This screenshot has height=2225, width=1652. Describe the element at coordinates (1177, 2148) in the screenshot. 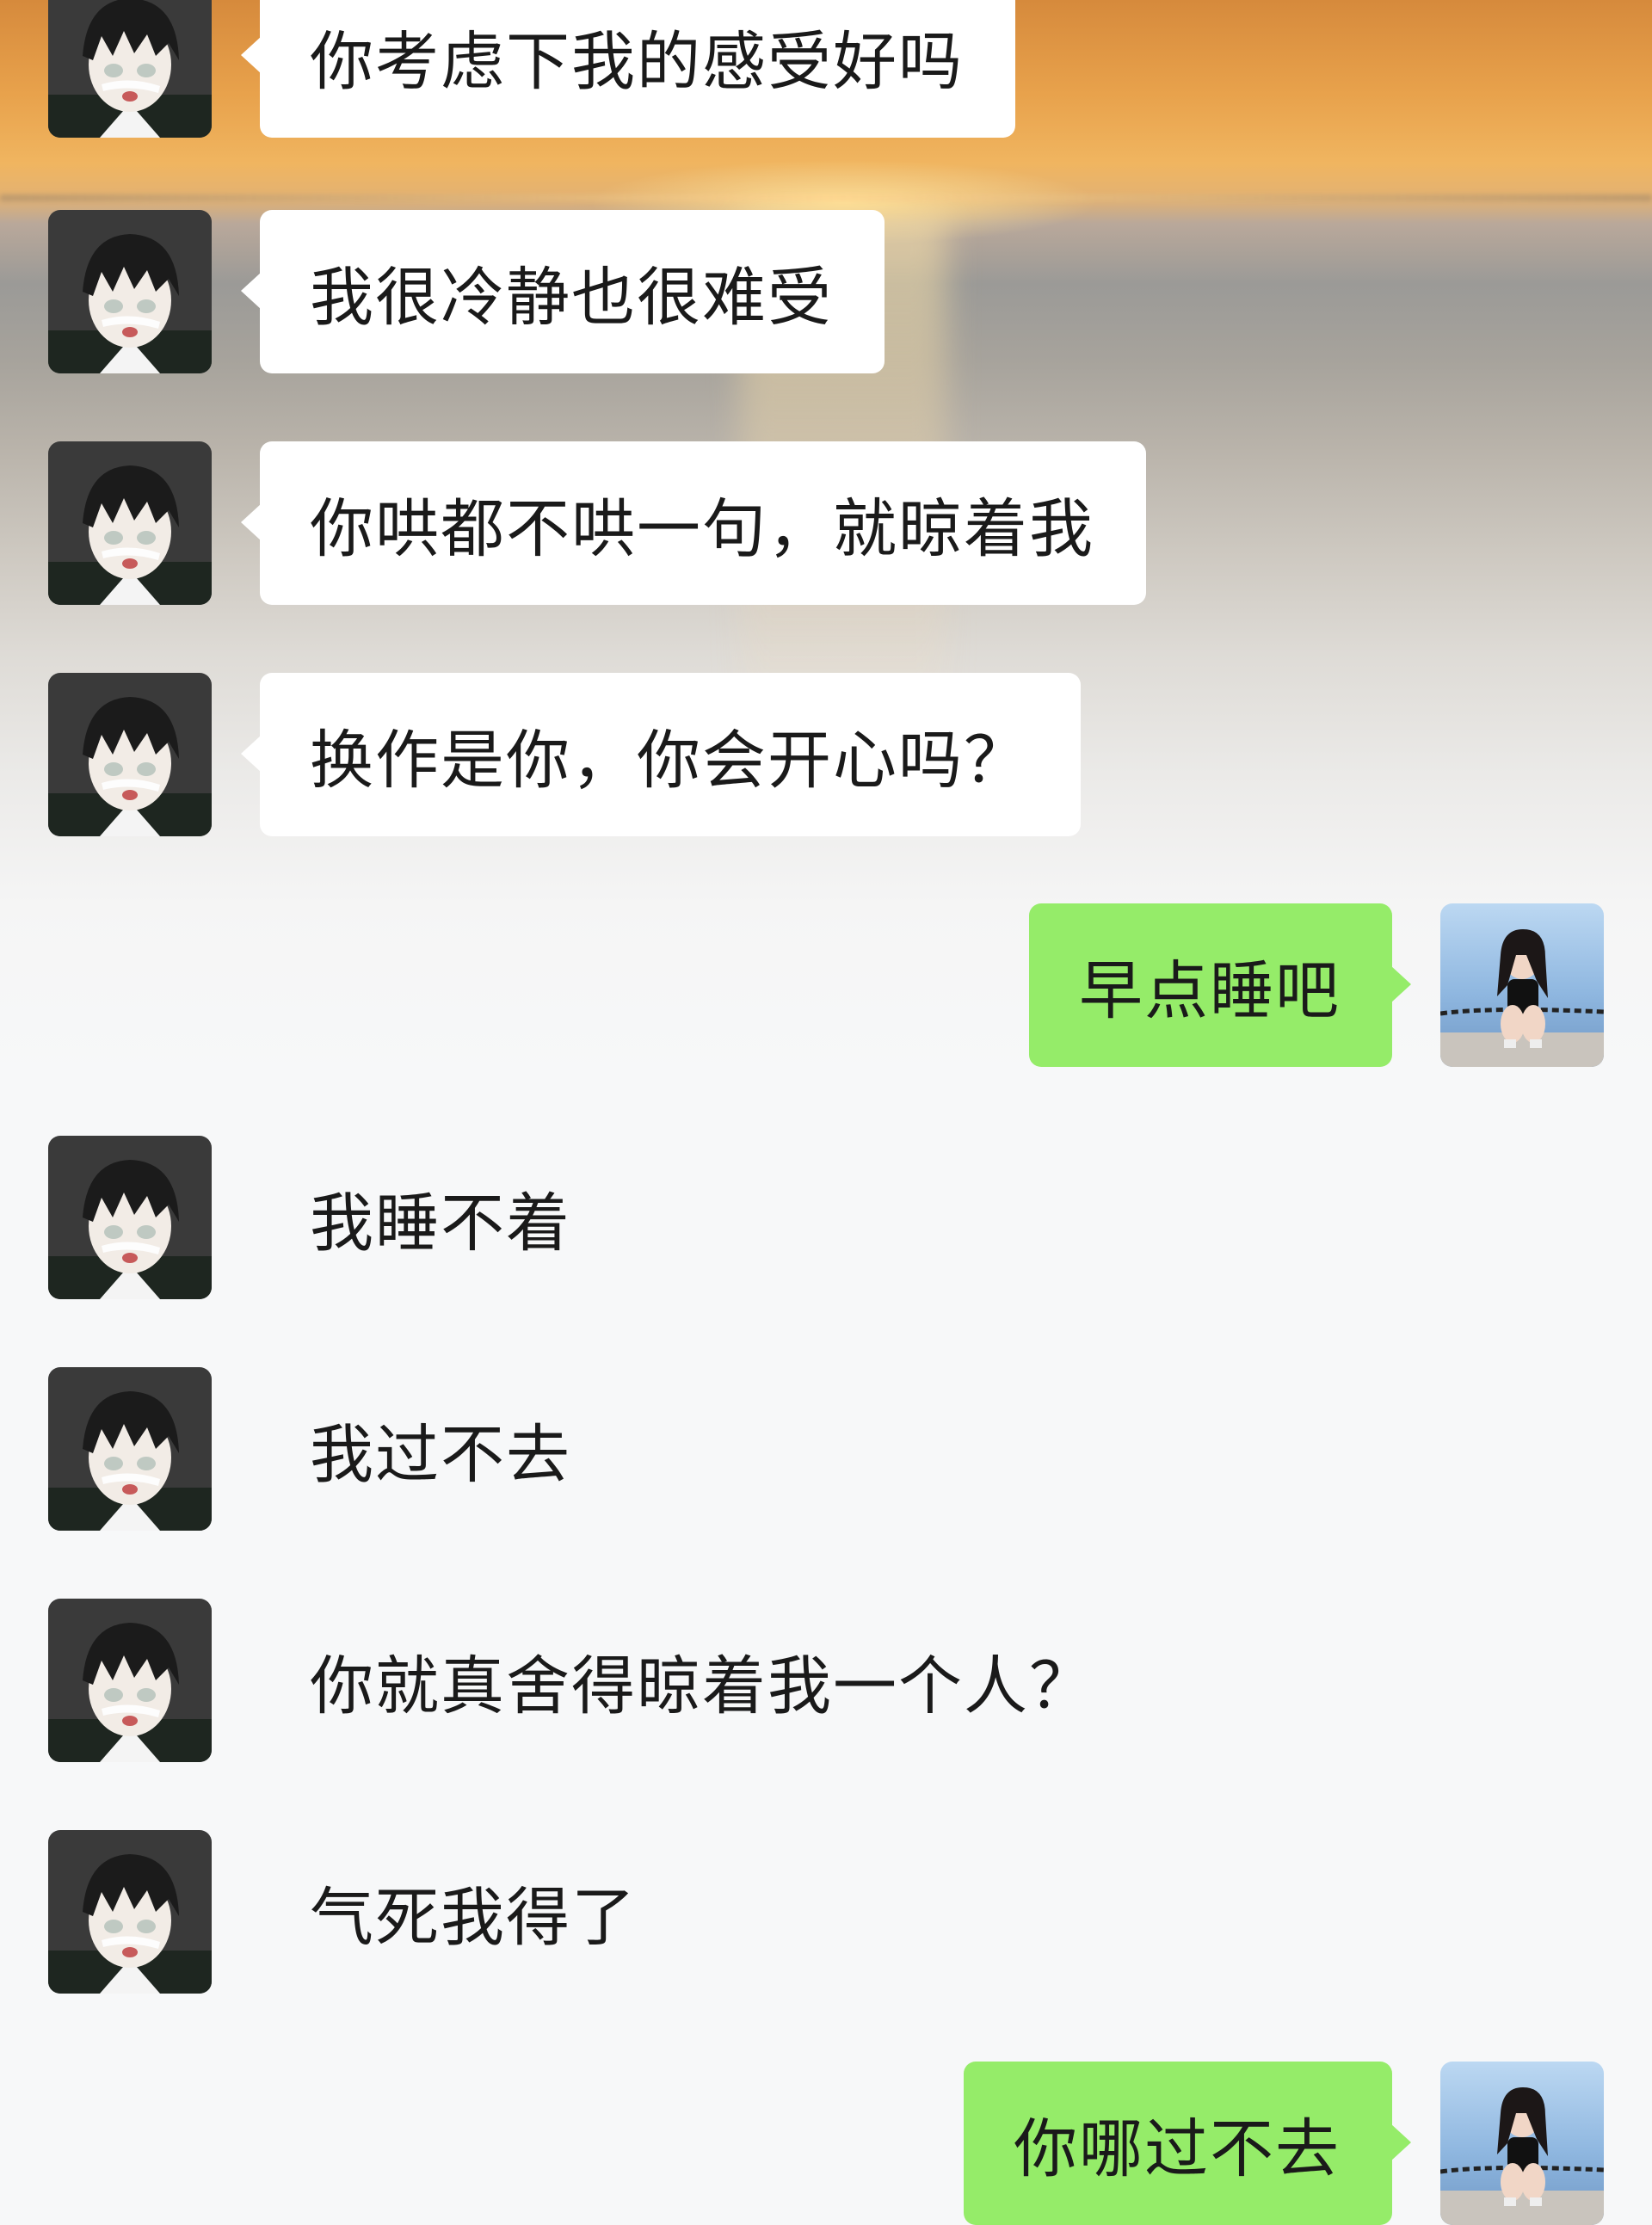

I see `message-text: 你哪过不去` at that location.